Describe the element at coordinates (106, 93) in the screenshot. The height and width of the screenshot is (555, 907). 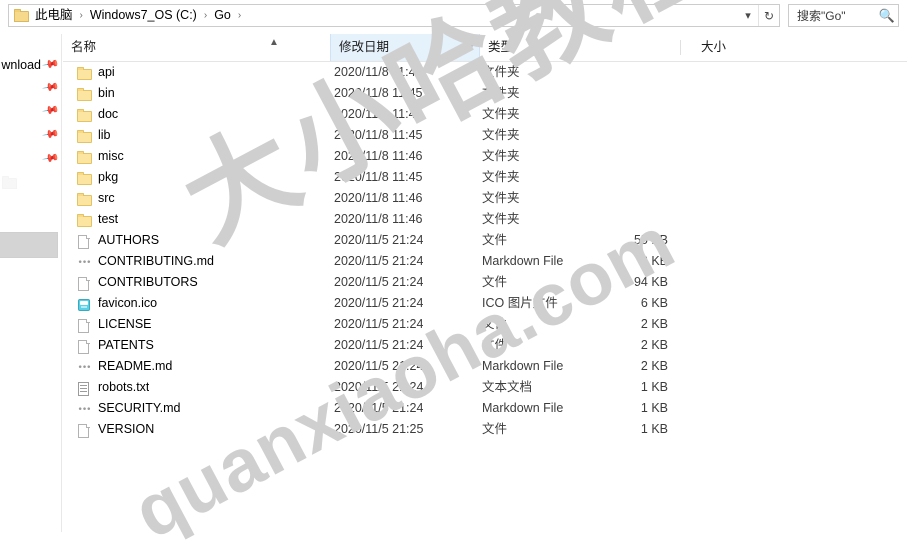
I see `file-name-cell: bin` at that location.